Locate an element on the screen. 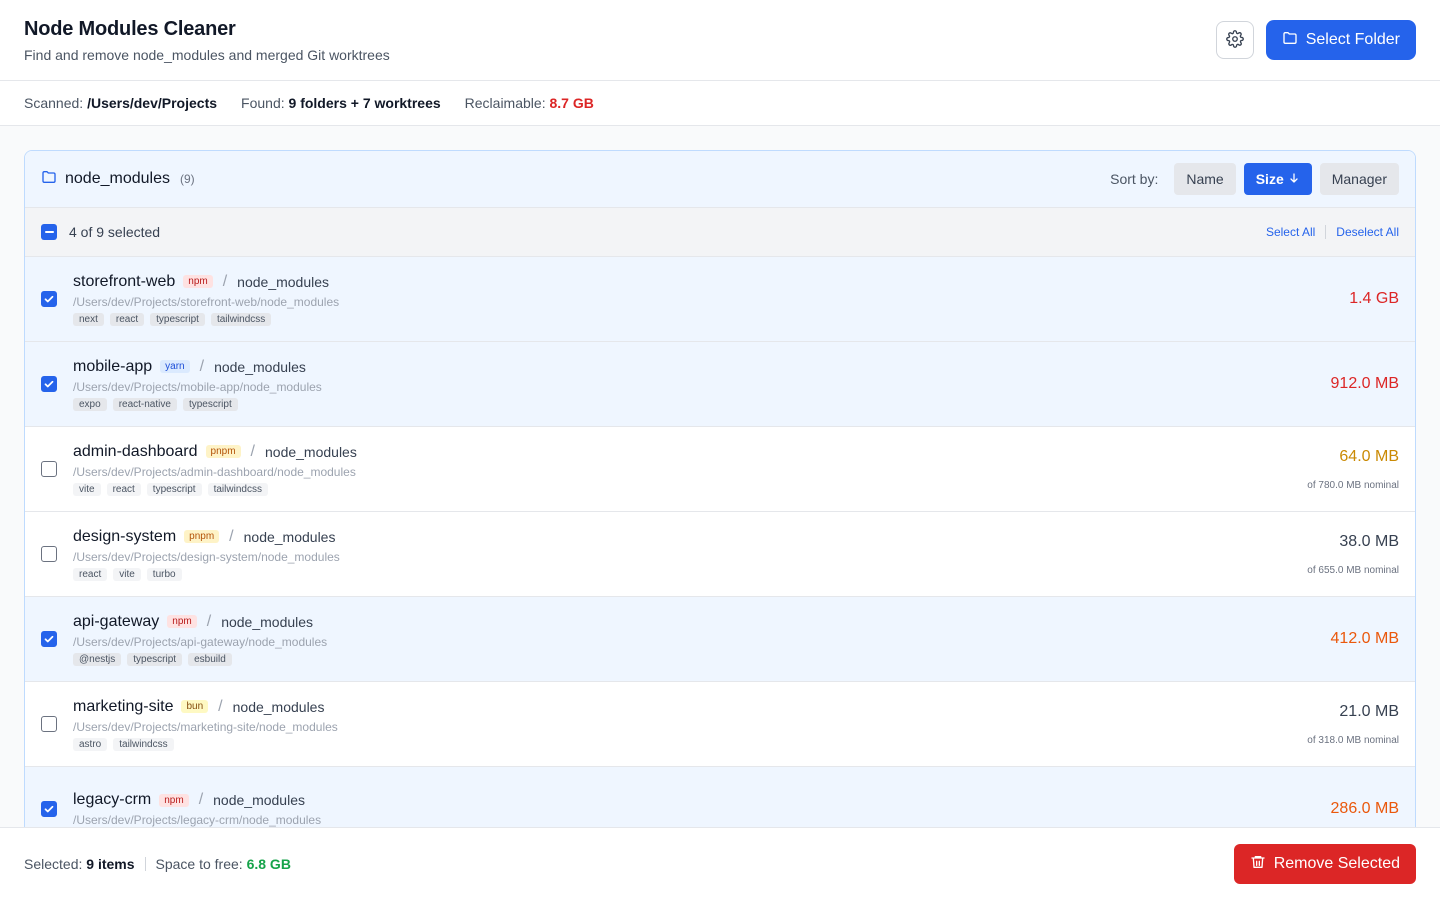  selected-stat: Selected: 9 items is located at coordinates (79, 864).